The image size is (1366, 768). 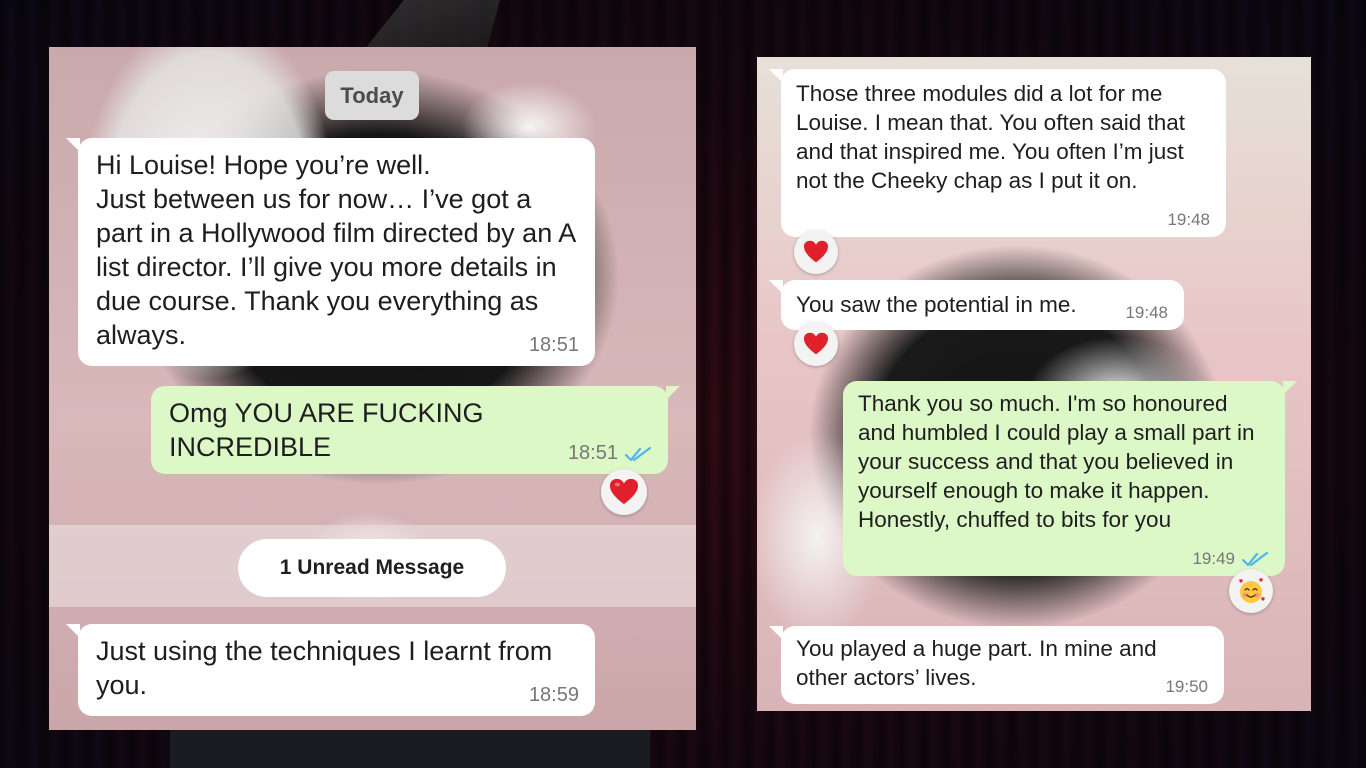 I want to click on smiling-face-with-hearts-icon, so click(x=1252, y=590).